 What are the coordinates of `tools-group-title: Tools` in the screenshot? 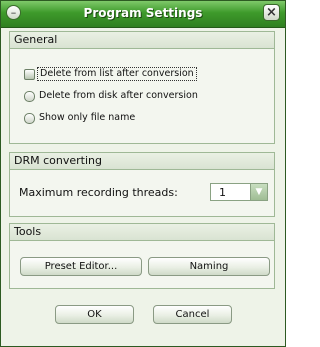 It's located at (142, 232).